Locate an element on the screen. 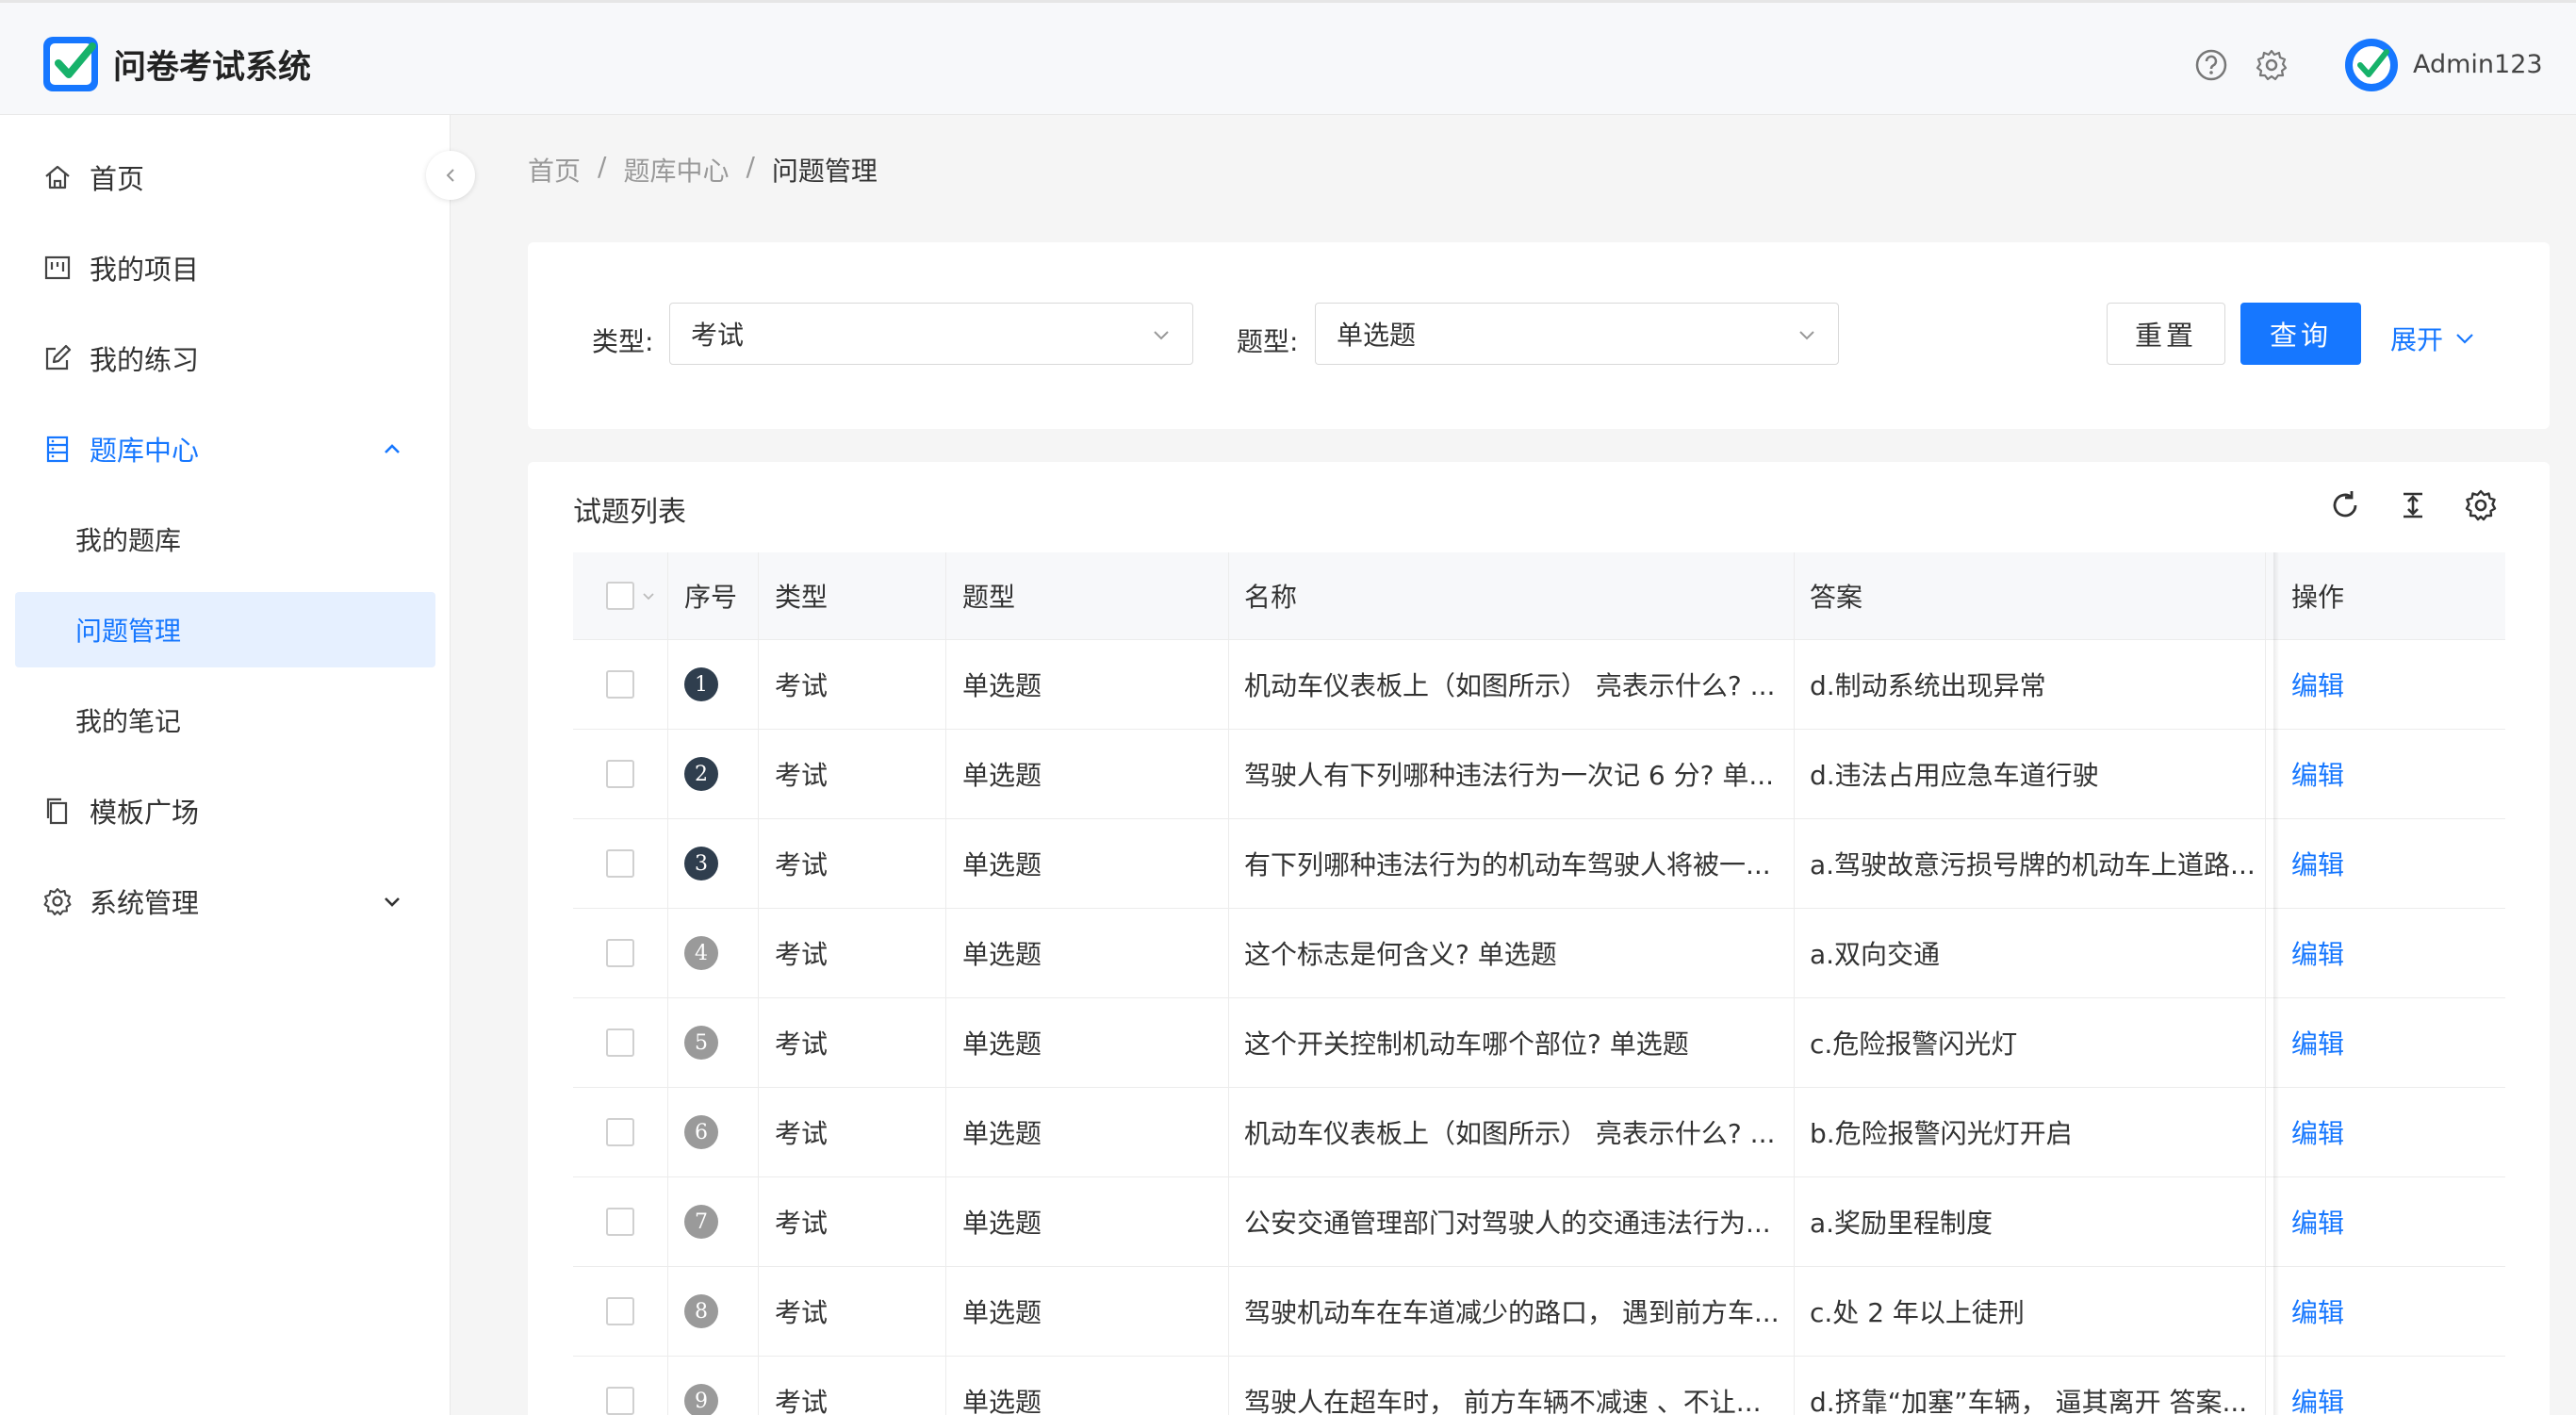 This screenshot has height=1415, width=2576. username: Admin123 is located at coordinates (2478, 64).